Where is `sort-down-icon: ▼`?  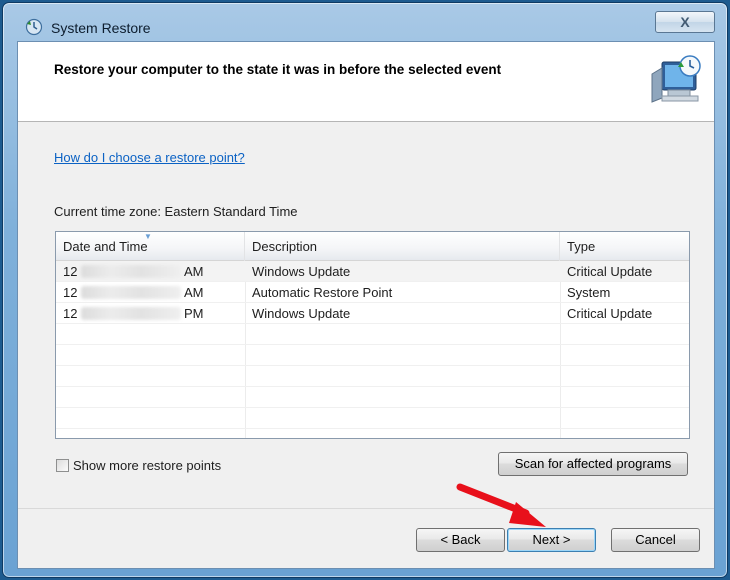 sort-down-icon: ▼ is located at coordinates (148, 236).